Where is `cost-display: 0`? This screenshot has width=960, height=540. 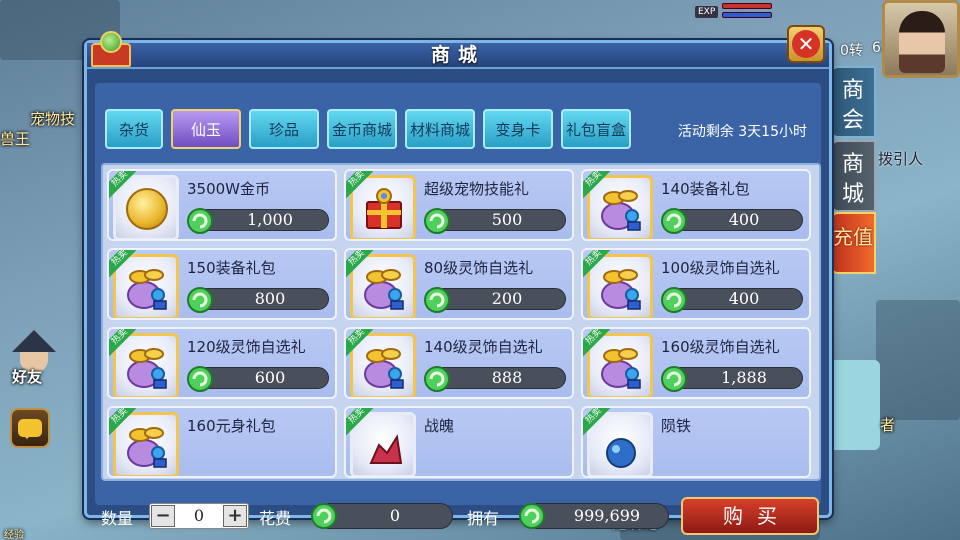 cost-display: 0 is located at coordinates (382, 516).